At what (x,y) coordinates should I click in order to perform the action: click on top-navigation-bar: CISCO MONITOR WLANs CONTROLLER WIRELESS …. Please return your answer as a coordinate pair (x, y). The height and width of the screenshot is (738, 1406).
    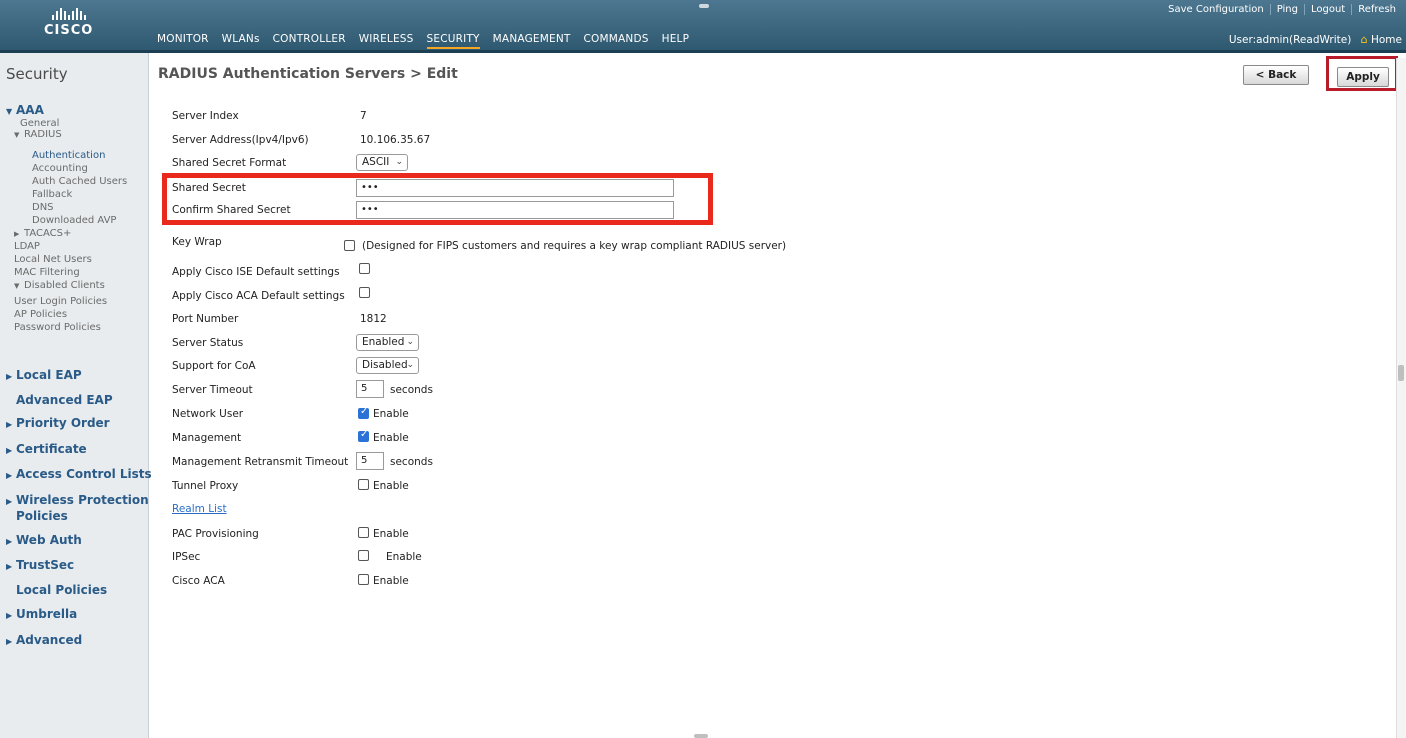
    Looking at the image, I should click on (703, 25).